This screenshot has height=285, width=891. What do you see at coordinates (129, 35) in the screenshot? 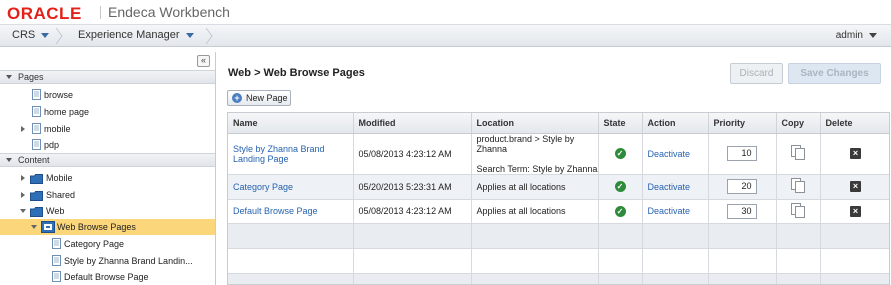
I see `nav-menu-experience-manager-label: Experience Manager` at bounding box center [129, 35].